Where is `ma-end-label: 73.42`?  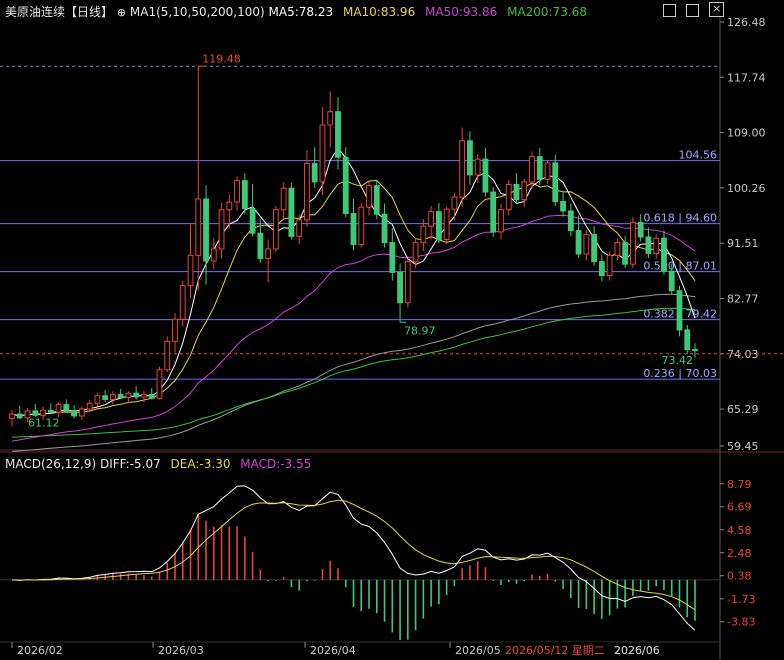
ma-end-label: 73.42 is located at coordinates (678, 360).